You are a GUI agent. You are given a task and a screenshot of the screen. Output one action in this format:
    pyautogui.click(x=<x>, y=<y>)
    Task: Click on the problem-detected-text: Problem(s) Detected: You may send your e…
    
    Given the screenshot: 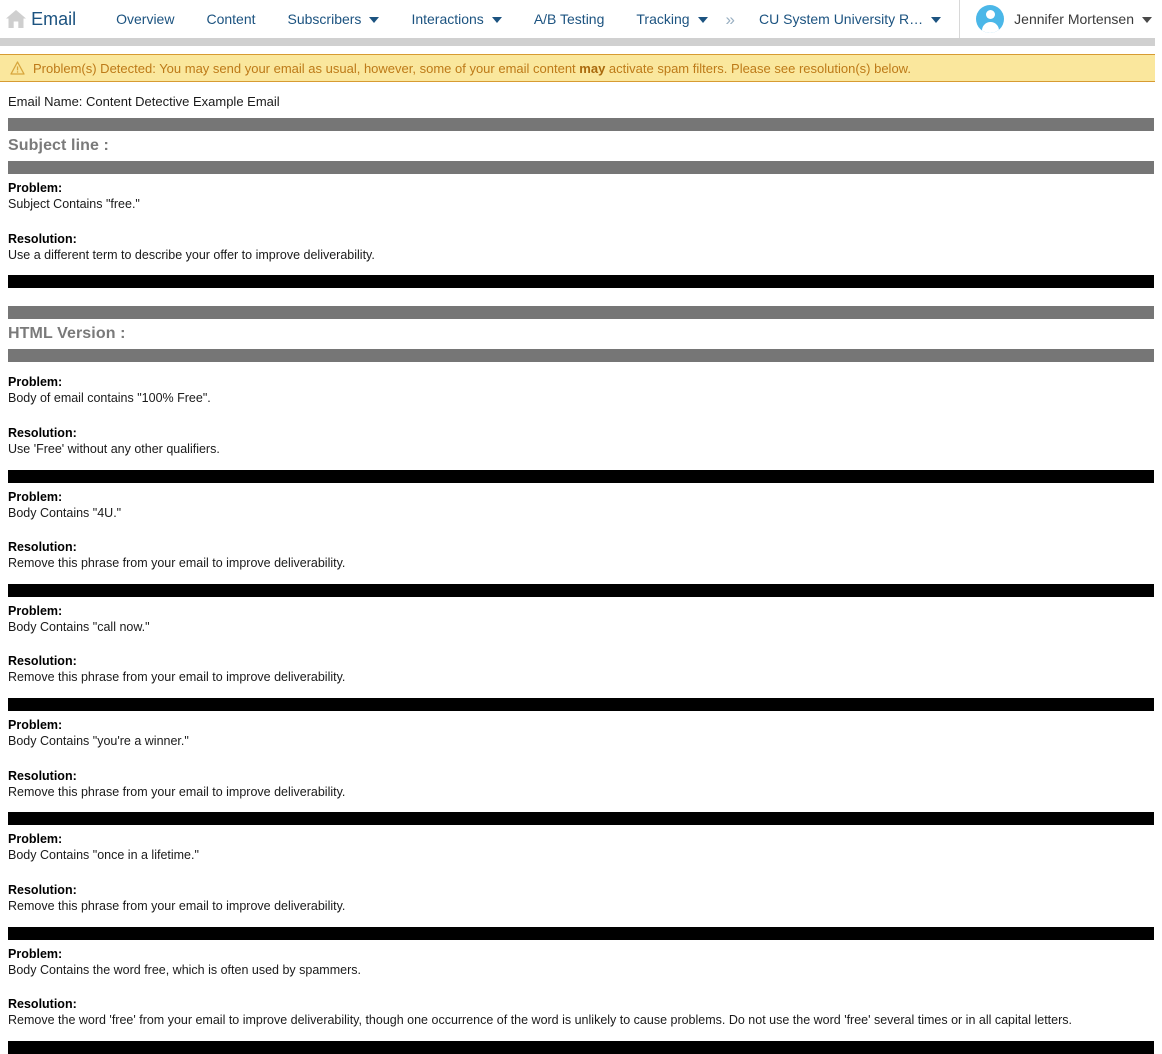 What is the action you would take?
    pyautogui.click(x=472, y=68)
    